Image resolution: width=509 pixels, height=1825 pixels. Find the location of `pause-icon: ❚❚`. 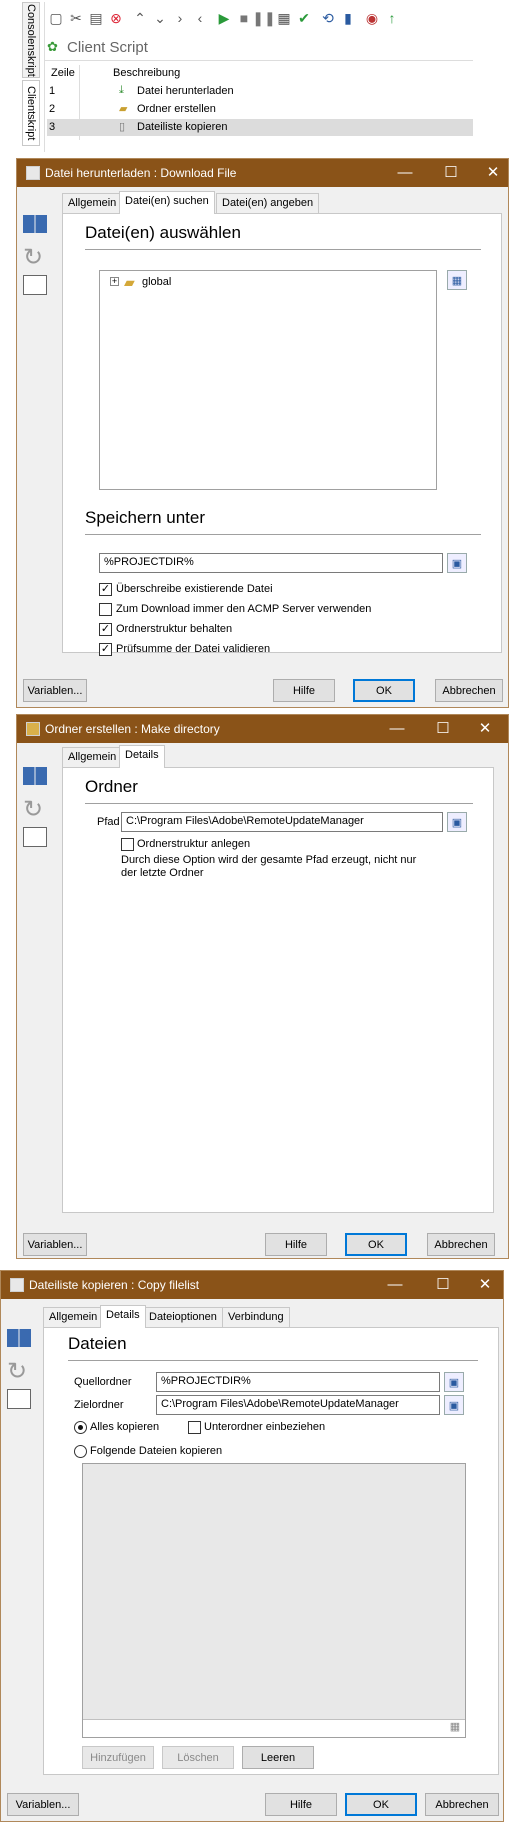

pause-icon: ❚❚ is located at coordinates (263, 18).